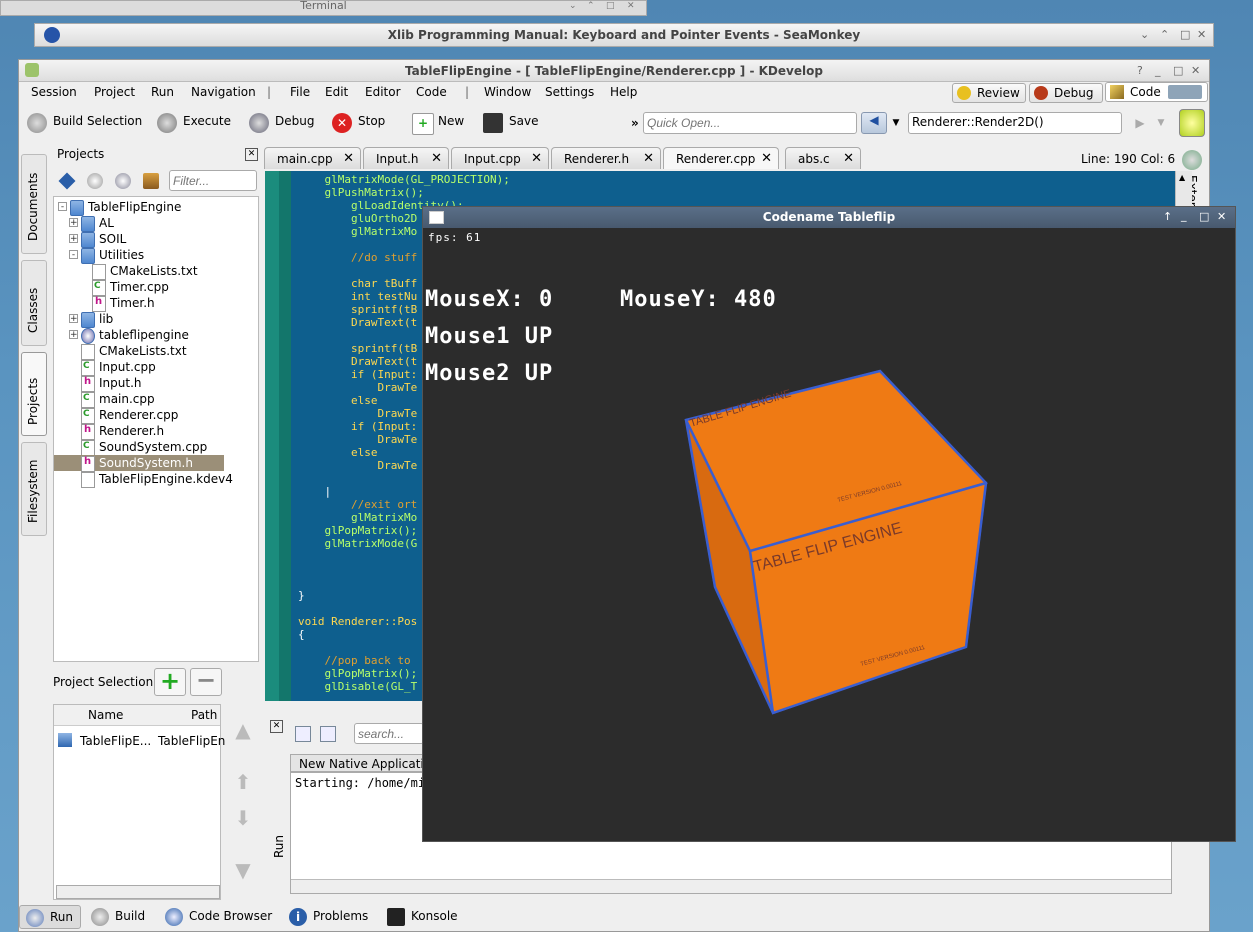 This screenshot has width=1253, height=932. I want to click on move-bottom-icon: ▼, so click(243, 872).